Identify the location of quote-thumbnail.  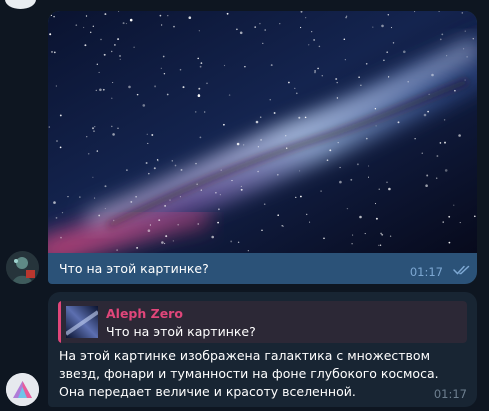
(82, 322).